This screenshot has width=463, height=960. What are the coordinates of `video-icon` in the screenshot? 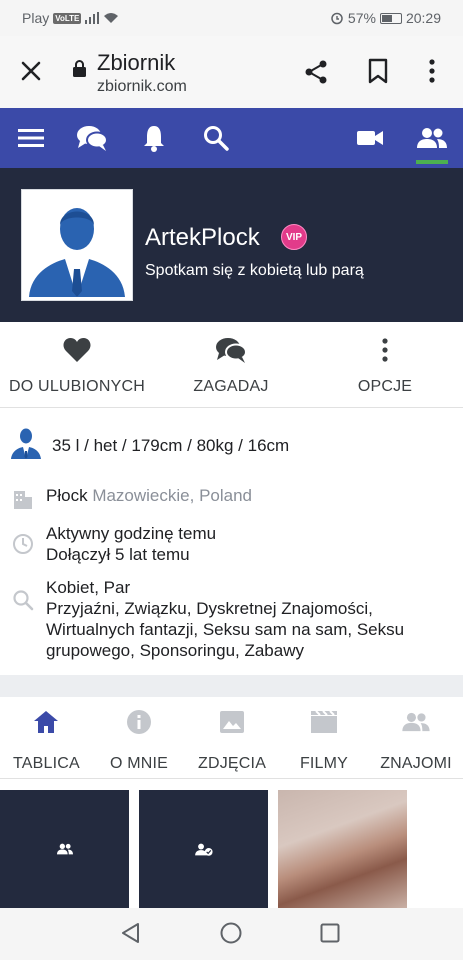 It's located at (370, 138).